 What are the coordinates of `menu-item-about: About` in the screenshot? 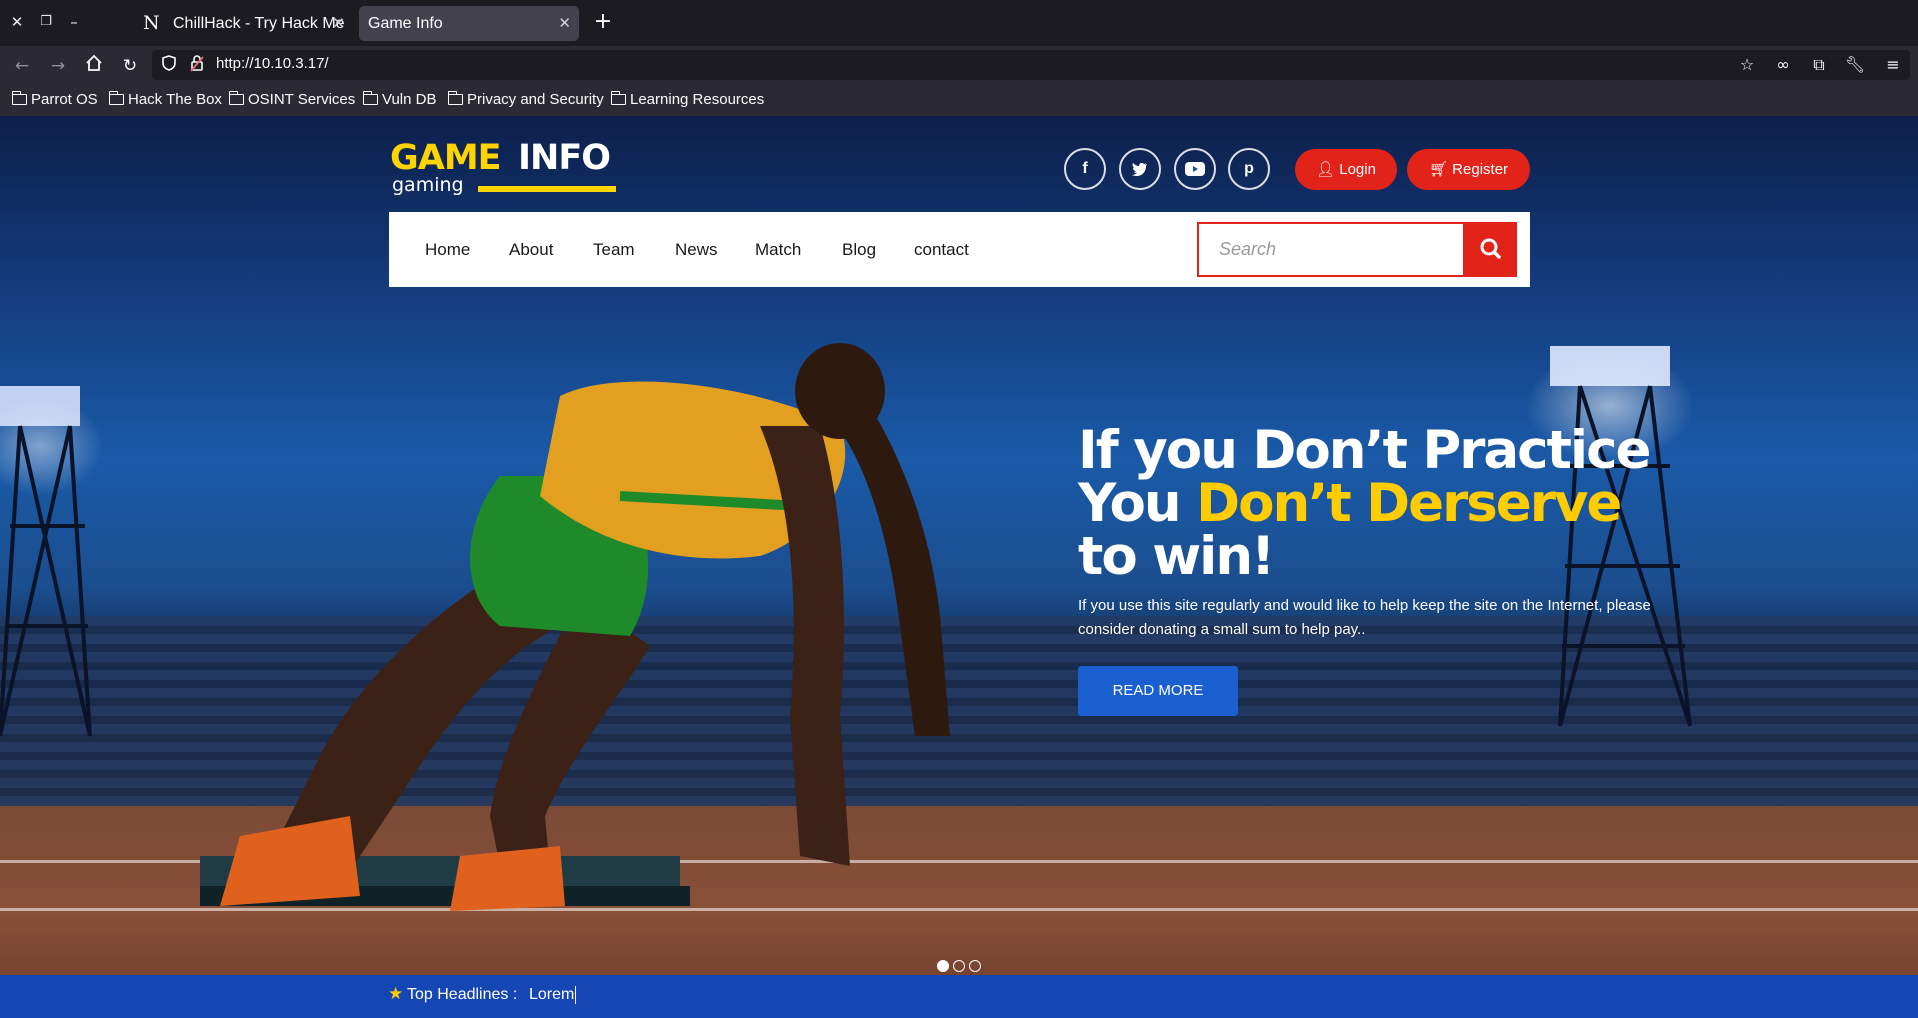 It's located at (531, 249).